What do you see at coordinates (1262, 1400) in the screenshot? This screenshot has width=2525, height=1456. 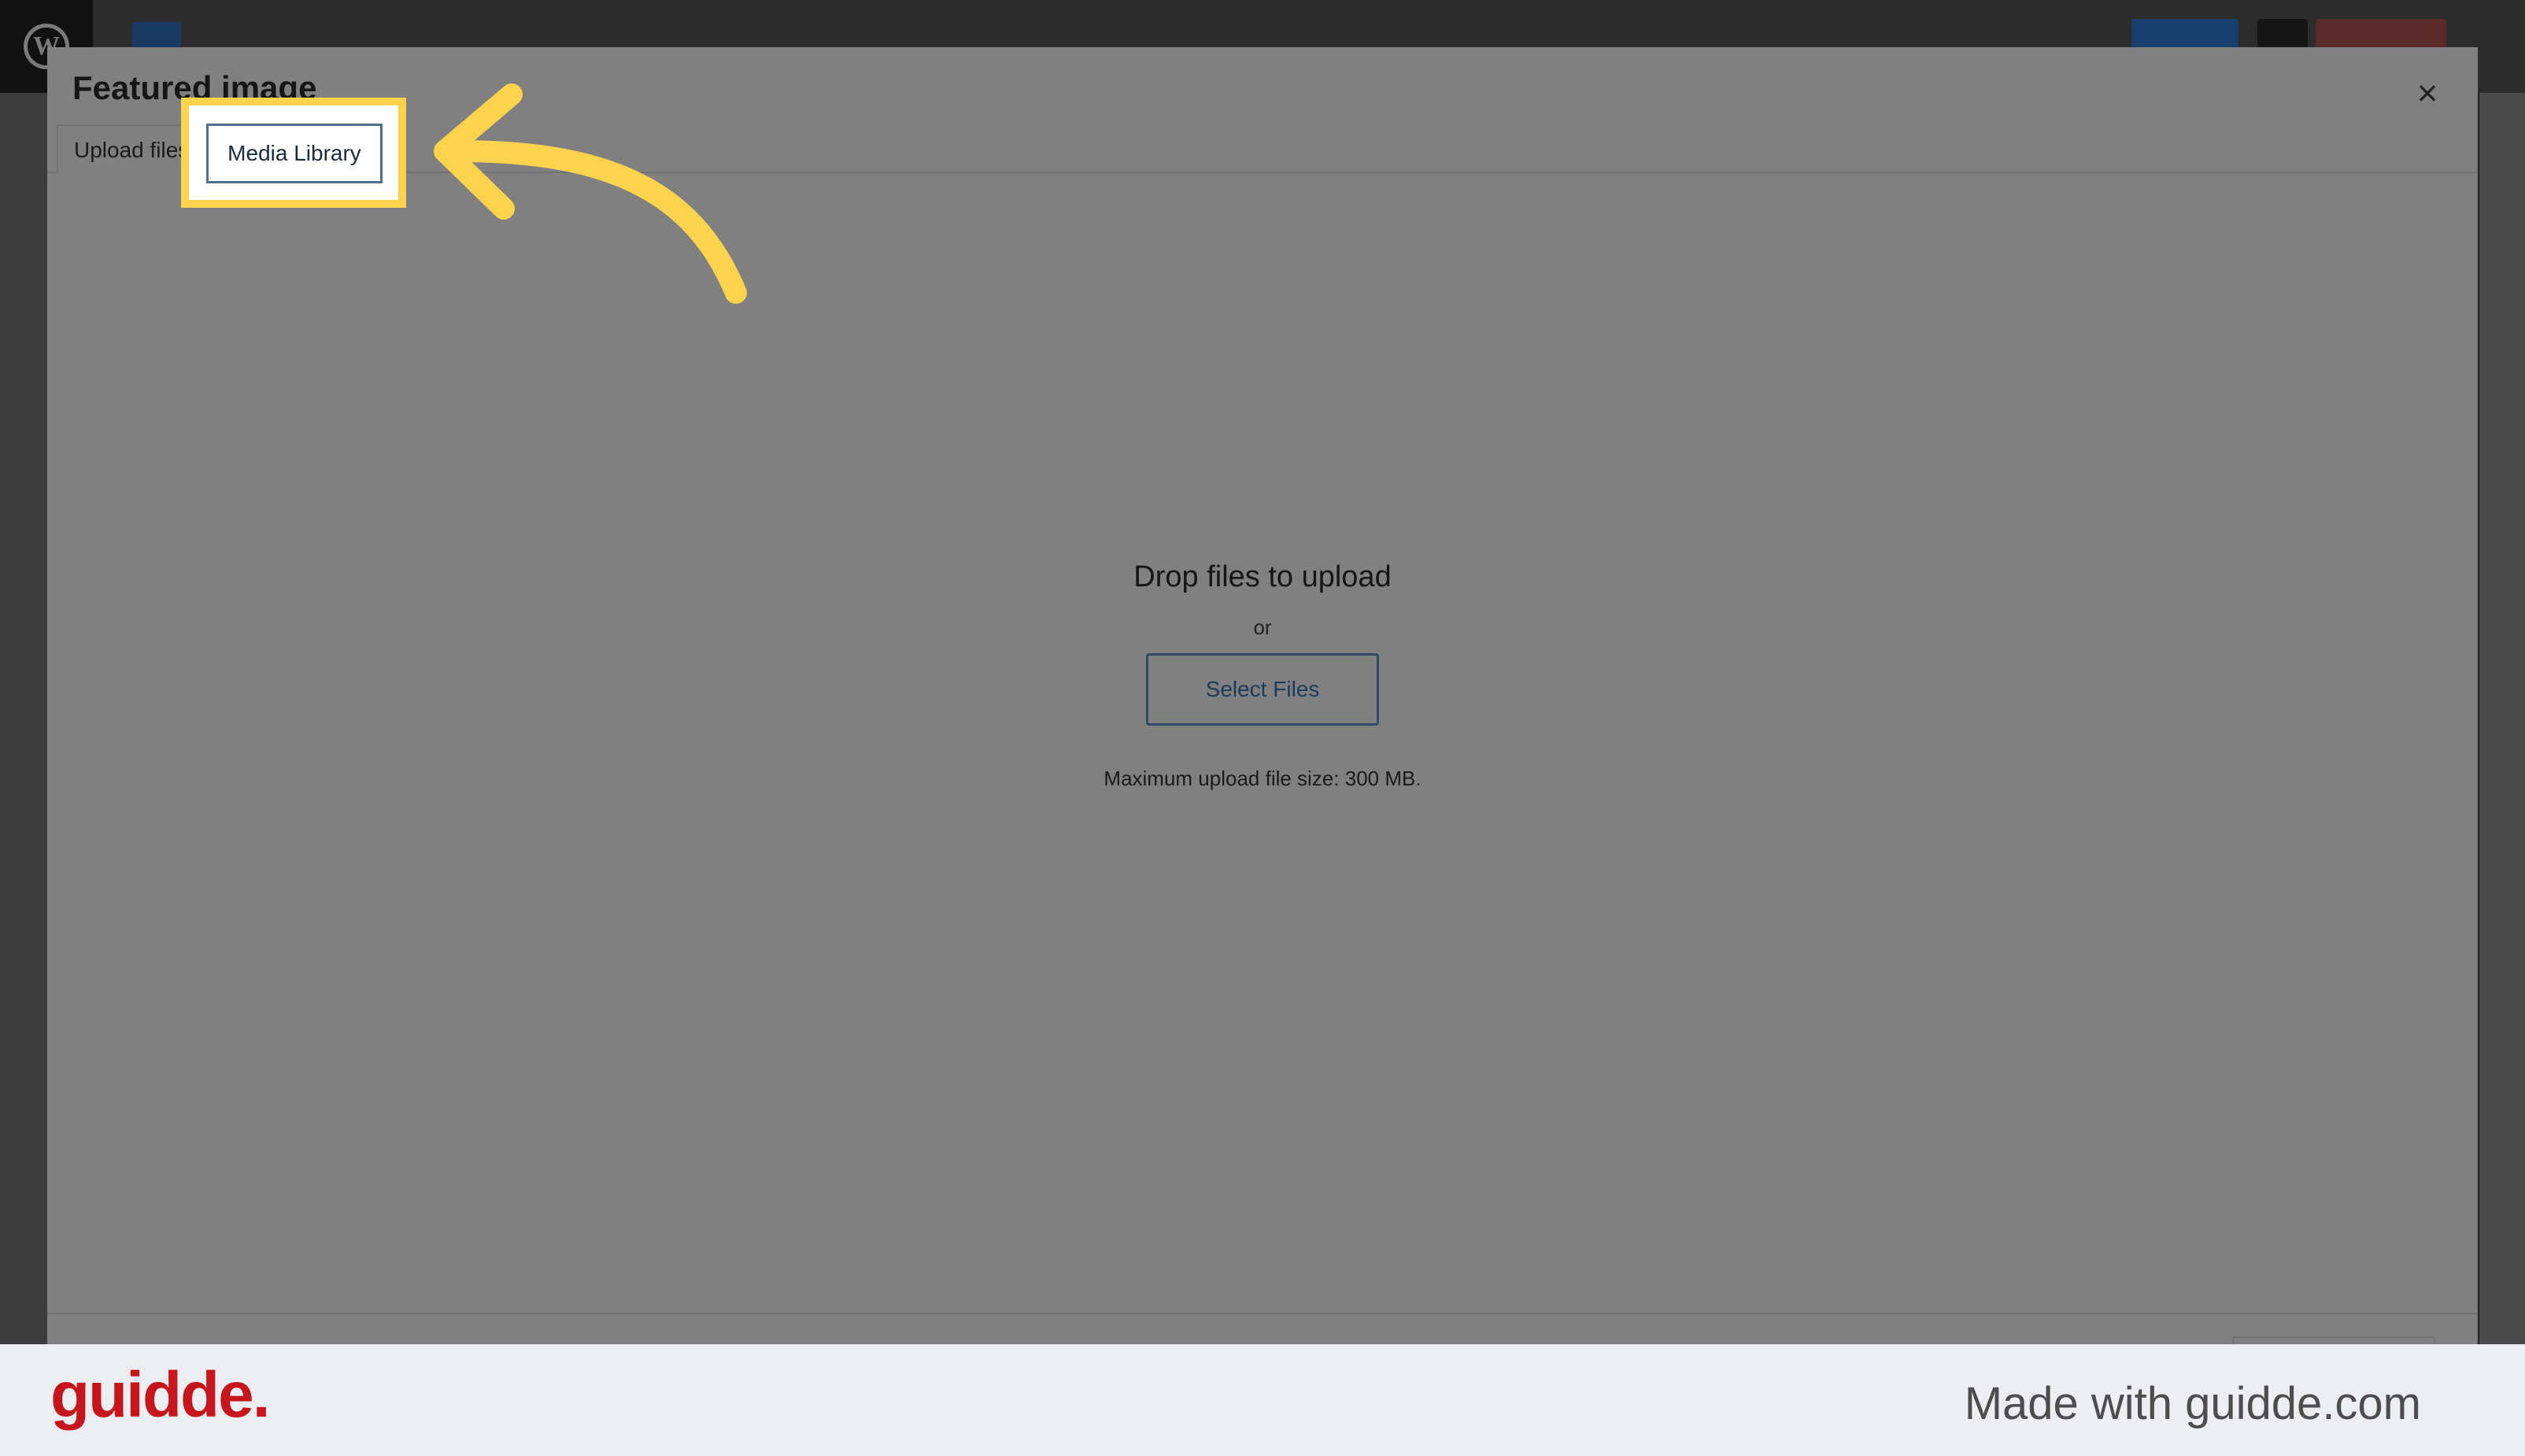 I see `guidde-footer: guidde. Made with guidde.com` at bounding box center [1262, 1400].